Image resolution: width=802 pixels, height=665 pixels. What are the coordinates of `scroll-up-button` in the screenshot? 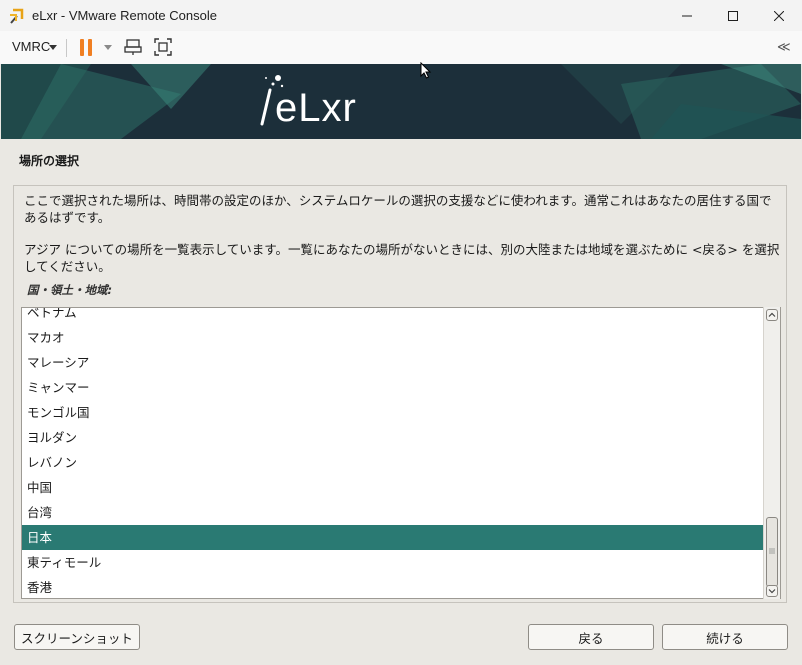 It's located at (772, 315).